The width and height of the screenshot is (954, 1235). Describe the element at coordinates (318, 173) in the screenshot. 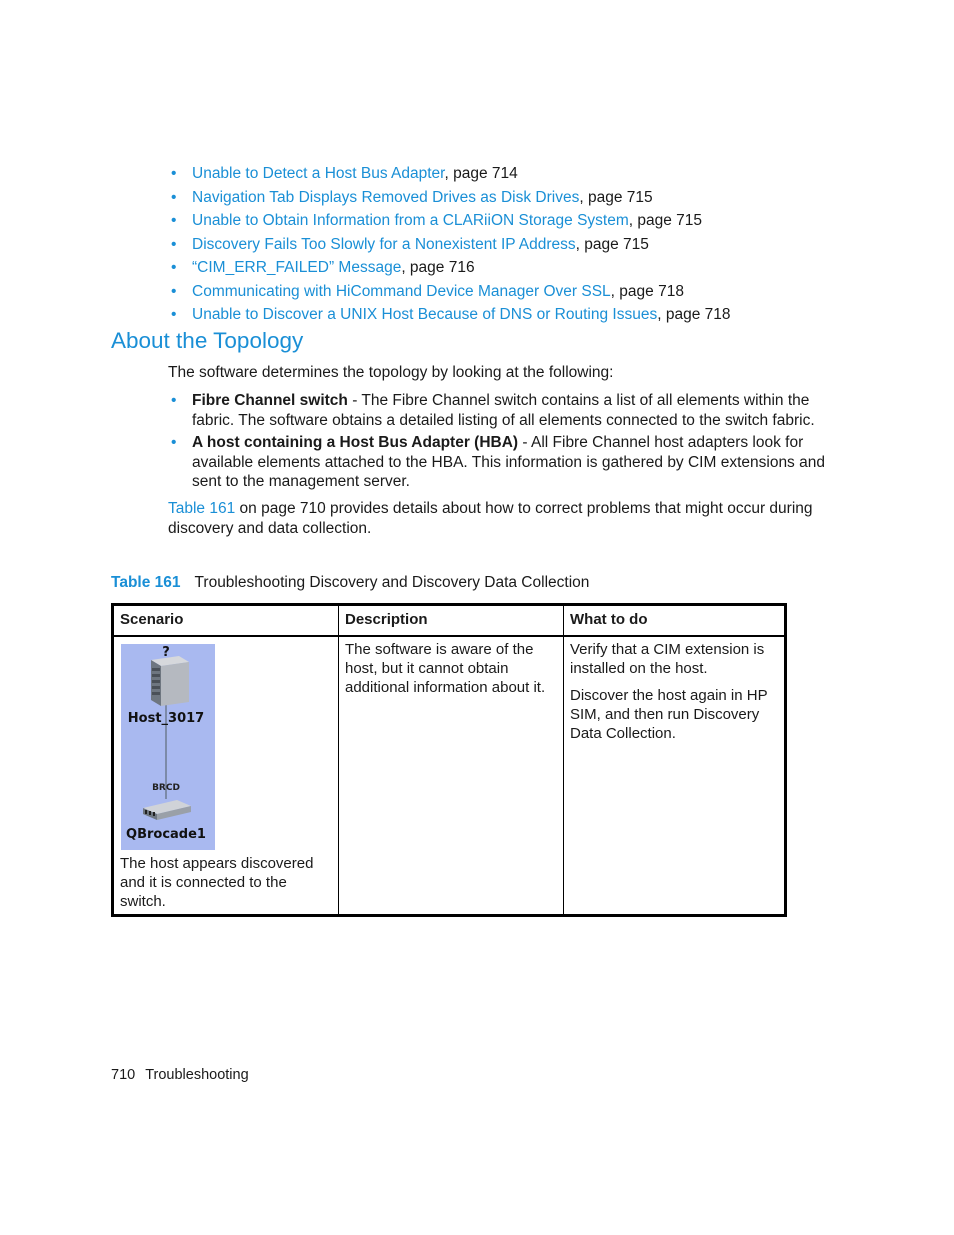

I see `topic-link: Unable to Detect a Host Bus Adapter` at that location.